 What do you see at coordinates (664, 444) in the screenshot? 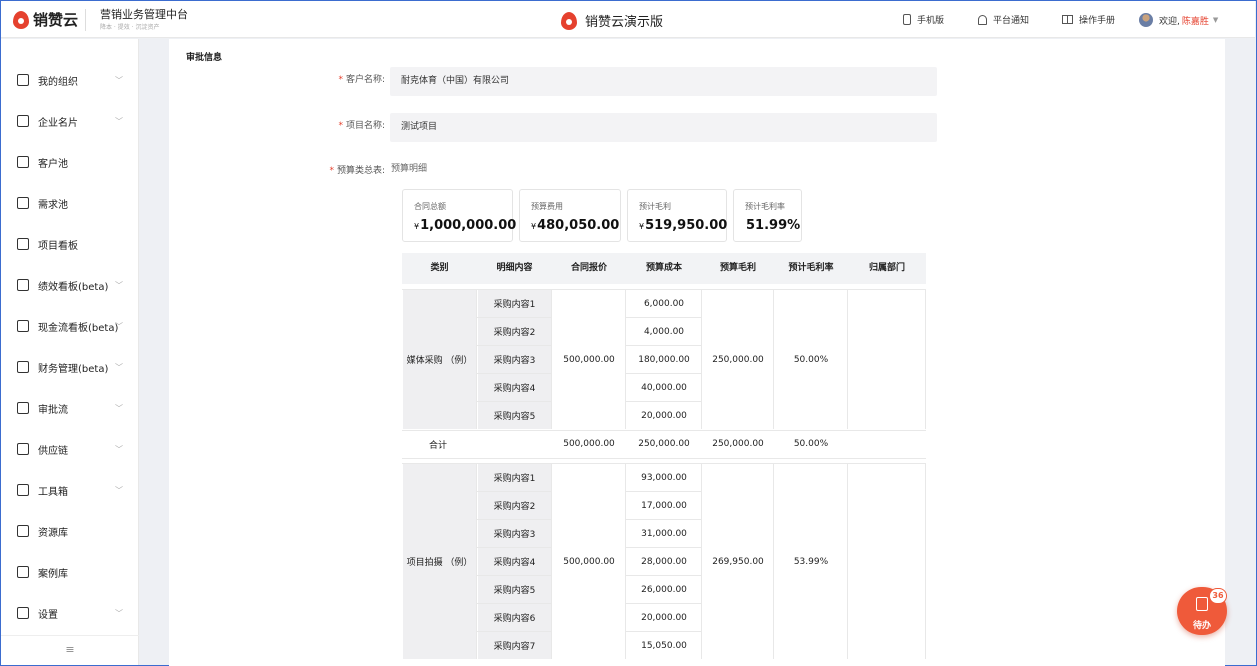
I see `subtotal-cost-cell: 250,000.00` at bounding box center [664, 444].